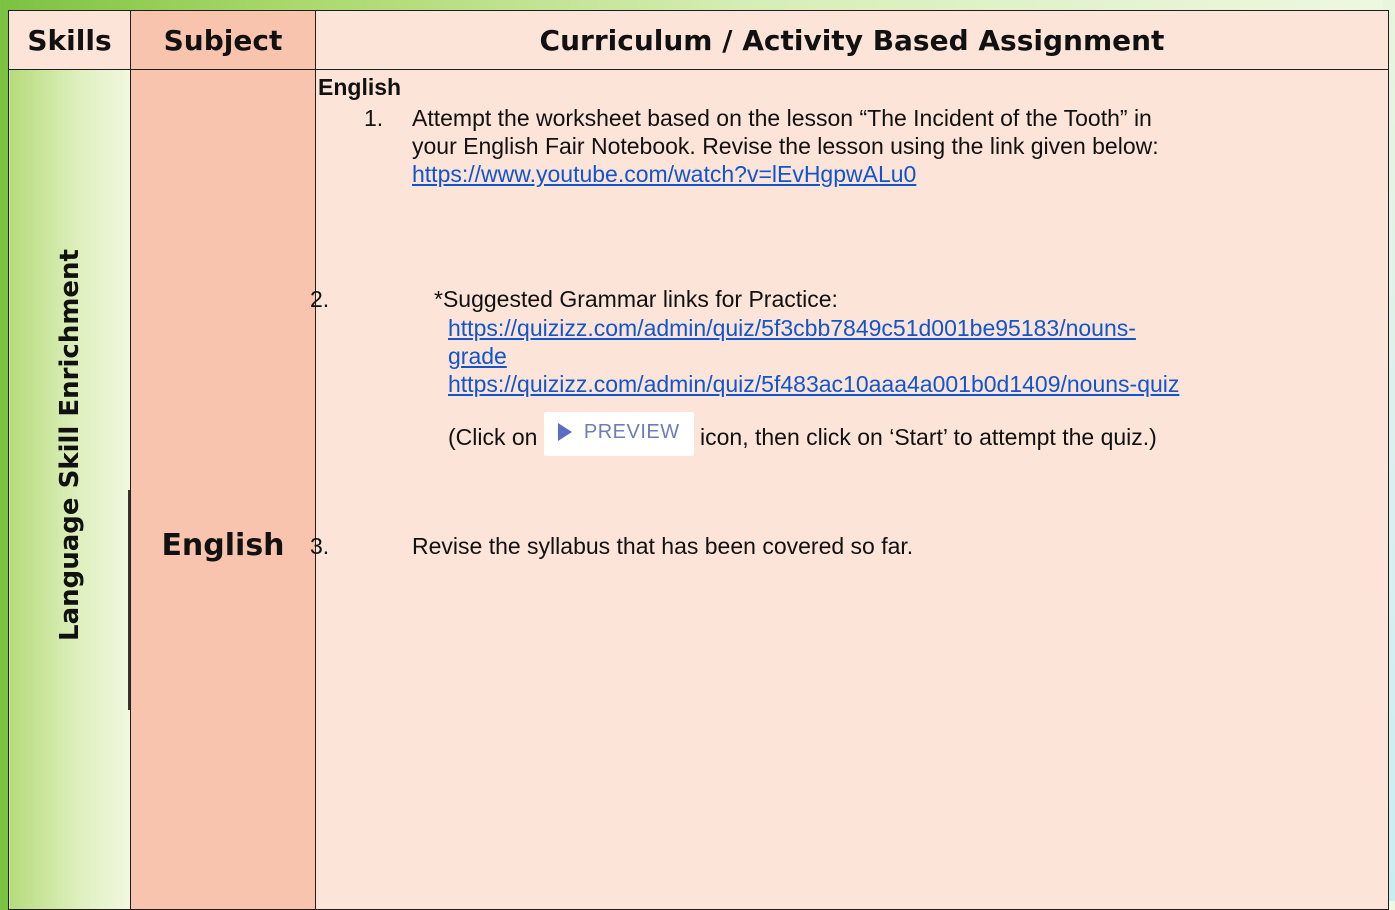  Describe the element at coordinates (631, 432) in the screenshot. I see `preview-label: PREVIEW` at that location.